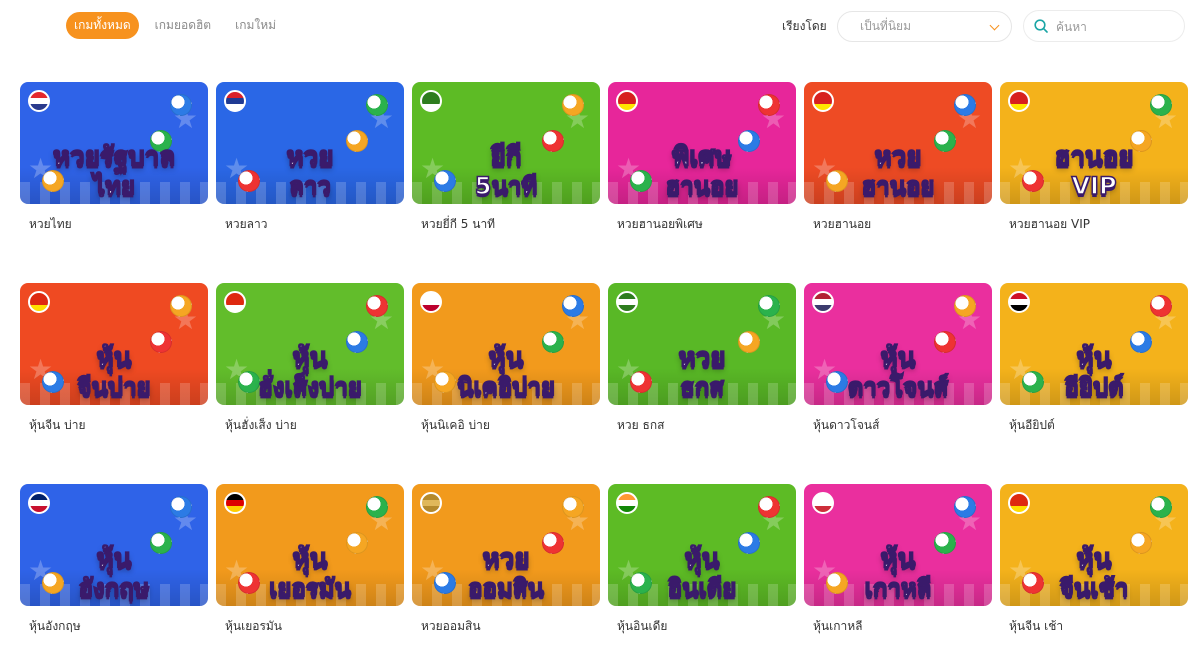 The width and height of the screenshot is (1200, 653). Describe the element at coordinates (102, 25) in the screenshot. I see `tab-all-games: เกมทั้งหมด` at that location.